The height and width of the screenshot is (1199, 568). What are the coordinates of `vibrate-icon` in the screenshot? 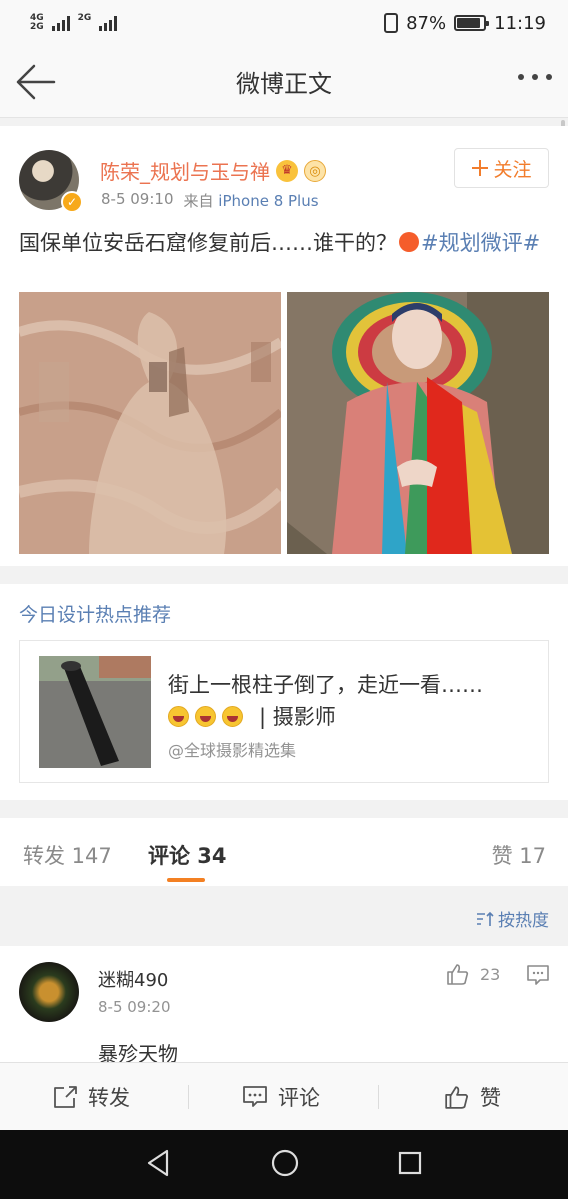 It's located at (391, 23).